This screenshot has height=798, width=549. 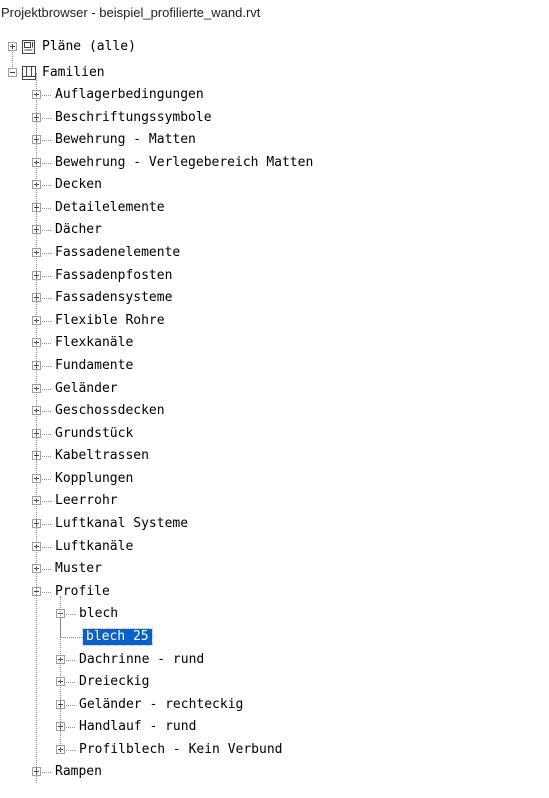 I want to click on tree-item: Dächer, so click(x=274, y=230).